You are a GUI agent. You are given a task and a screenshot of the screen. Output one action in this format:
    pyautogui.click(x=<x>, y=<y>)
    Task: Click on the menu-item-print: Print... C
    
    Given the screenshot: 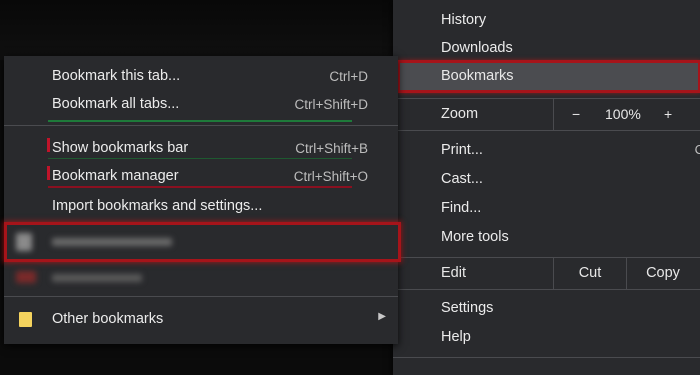 What is the action you would take?
    pyautogui.click(x=546, y=150)
    